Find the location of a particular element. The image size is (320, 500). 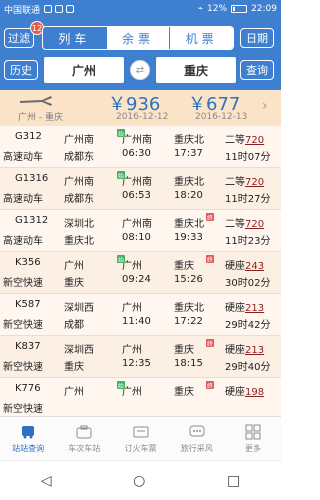

departure-station: 深圳北 is located at coordinates (79, 224).